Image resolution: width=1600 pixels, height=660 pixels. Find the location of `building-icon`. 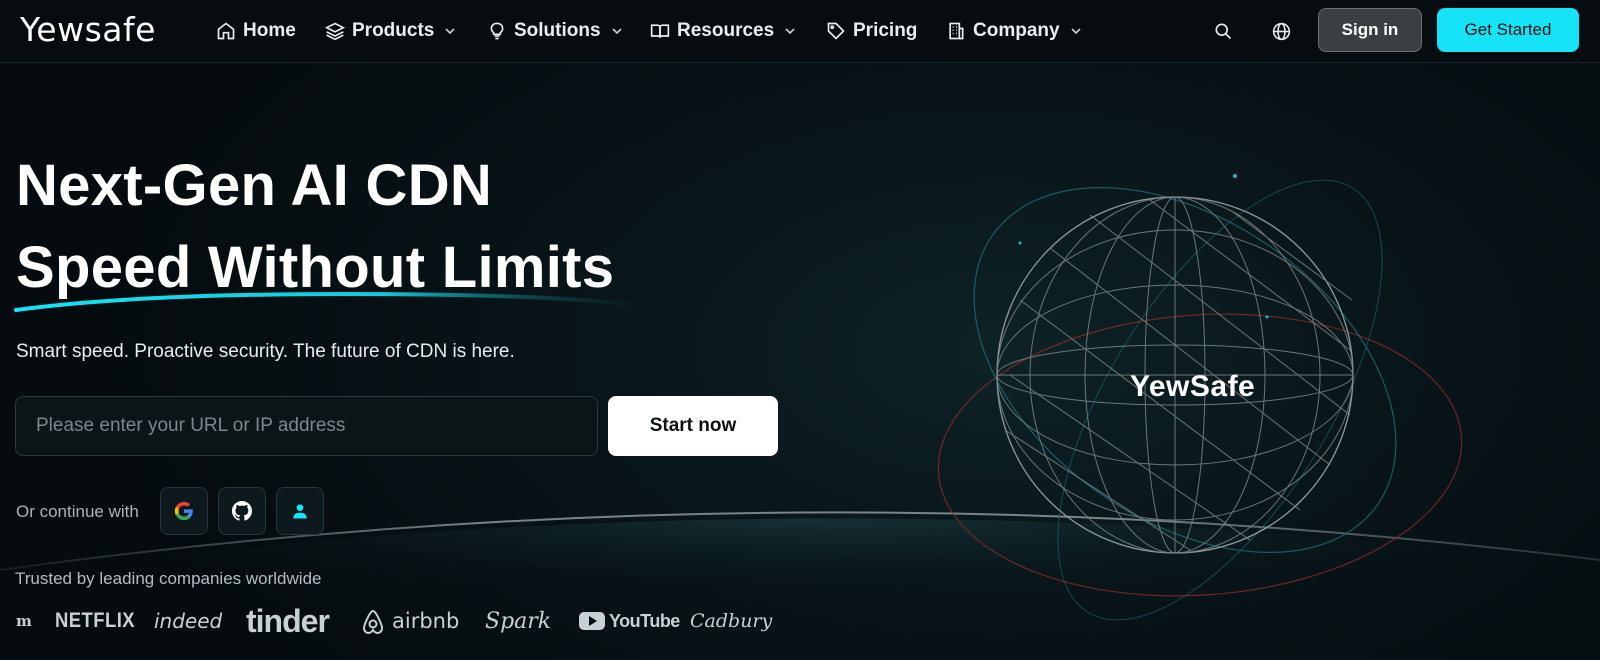

building-icon is located at coordinates (956, 31).